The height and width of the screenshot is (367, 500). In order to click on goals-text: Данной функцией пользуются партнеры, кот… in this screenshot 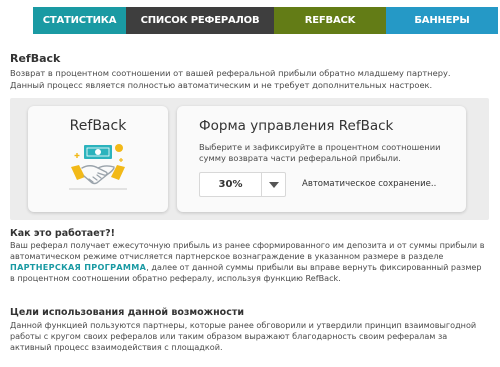, I will do `click(243, 336)`.